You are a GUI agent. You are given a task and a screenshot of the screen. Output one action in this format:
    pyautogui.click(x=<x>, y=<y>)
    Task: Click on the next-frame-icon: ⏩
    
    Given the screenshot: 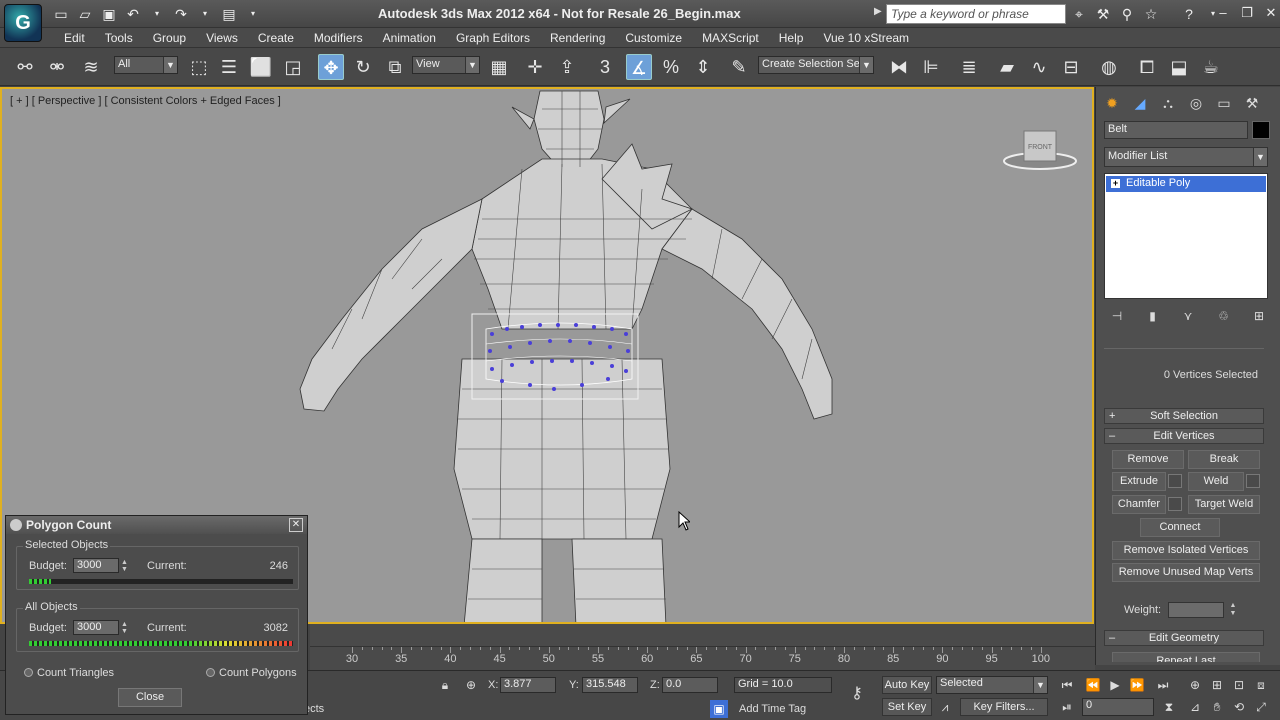 What is the action you would take?
    pyautogui.click(x=1137, y=685)
    